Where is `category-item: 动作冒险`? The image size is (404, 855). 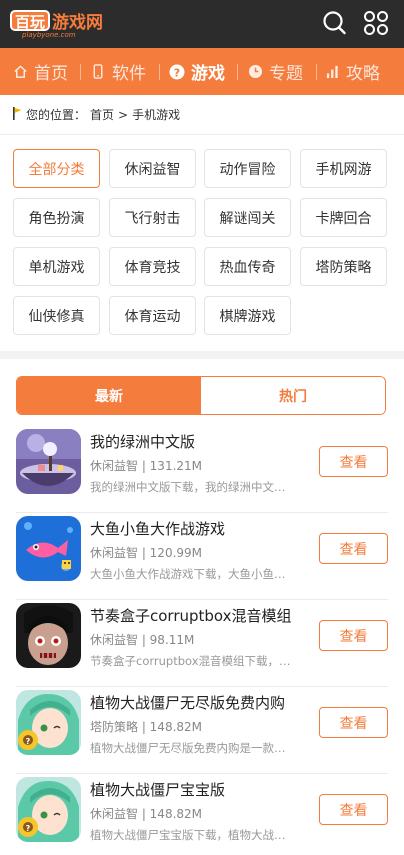 category-item: 动作冒险 is located at coordinates (247, 168).